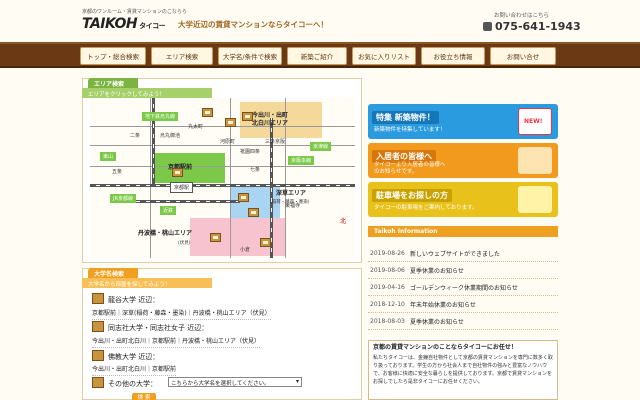 The height and width of the screenshot is (400, 640). Describe the element at coordinates (343, 221) in the screenshot. I see `north-marker: 北` at that location.